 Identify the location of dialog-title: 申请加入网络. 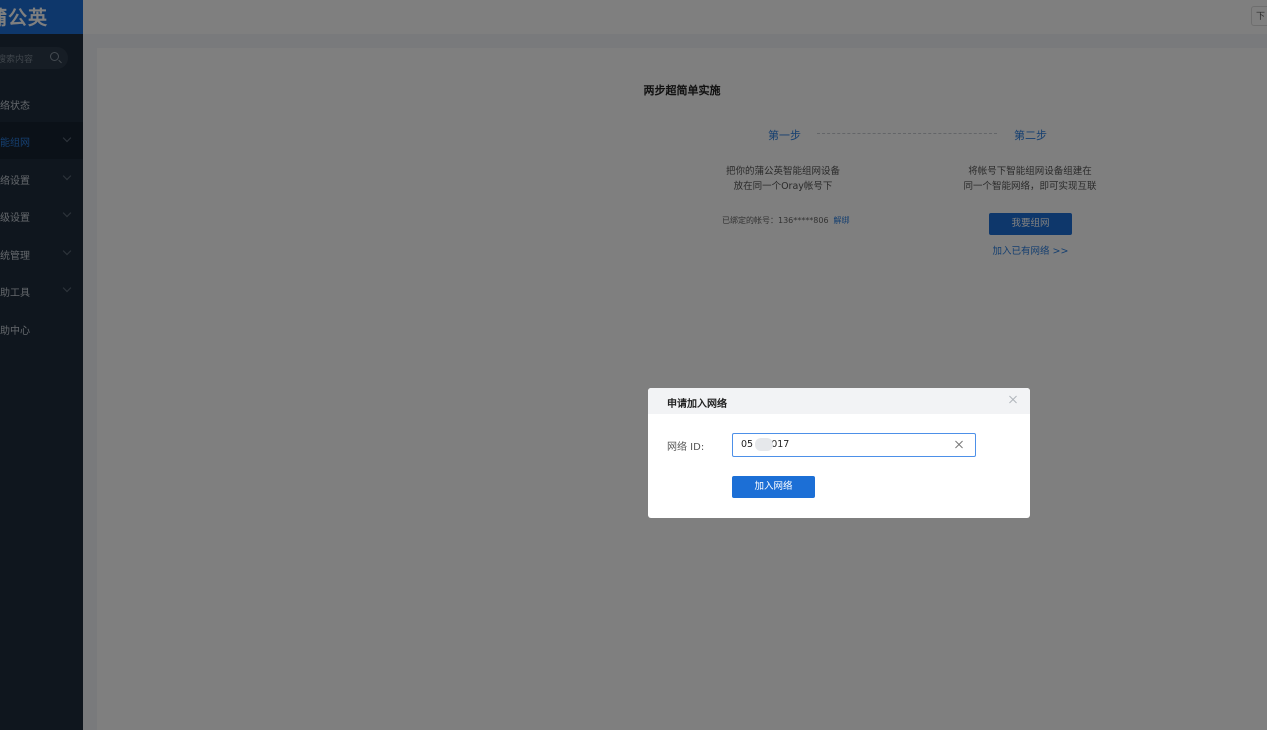
(697, 404).